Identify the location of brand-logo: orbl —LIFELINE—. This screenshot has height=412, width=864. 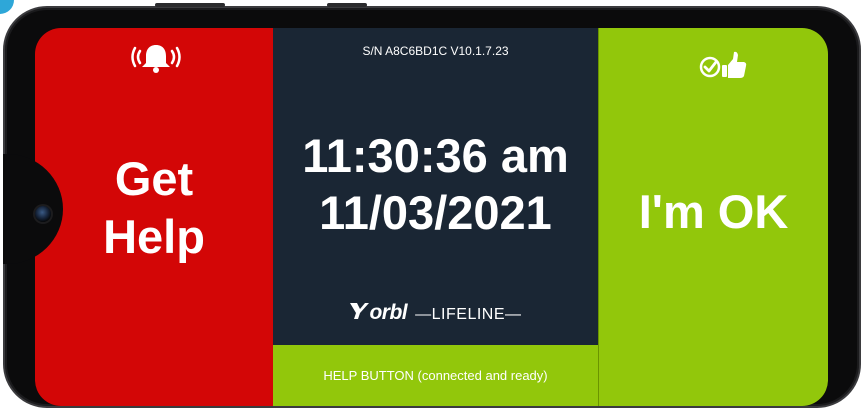
(435, 313).